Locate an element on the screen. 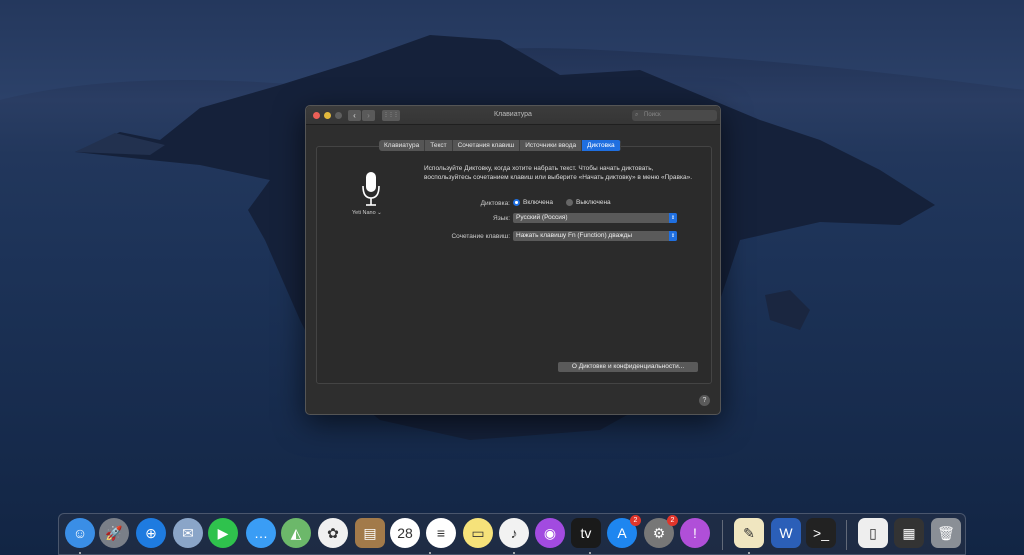 This screenshot has height=555, width=1024. dock-trash-icon: 🗑 is located at coordinates (946, 533).